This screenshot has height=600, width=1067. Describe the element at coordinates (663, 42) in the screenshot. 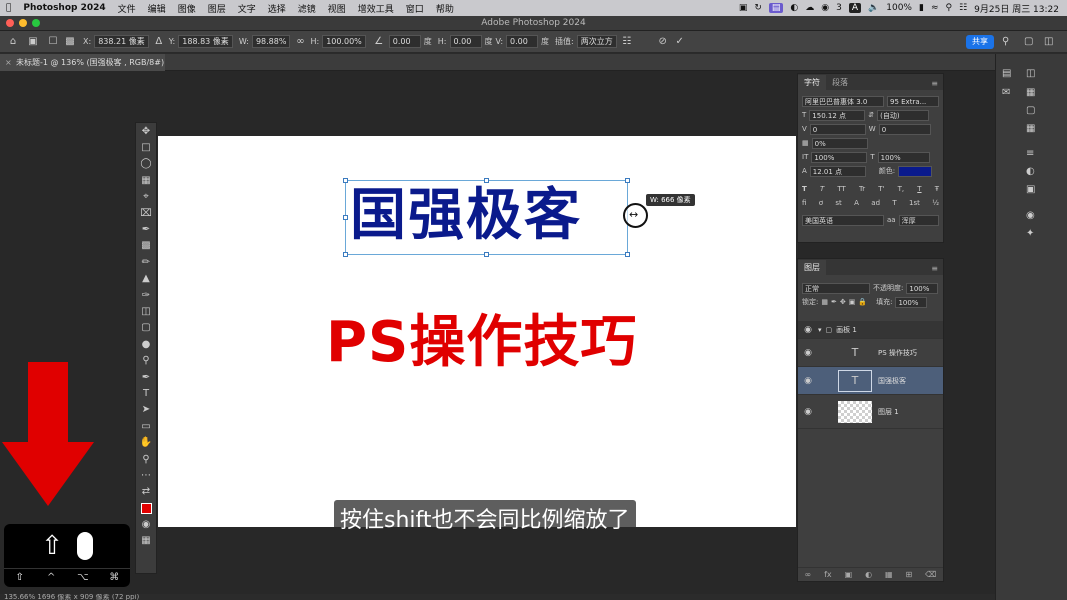

I see `cancel-transform-icon: ⊘` at that location.